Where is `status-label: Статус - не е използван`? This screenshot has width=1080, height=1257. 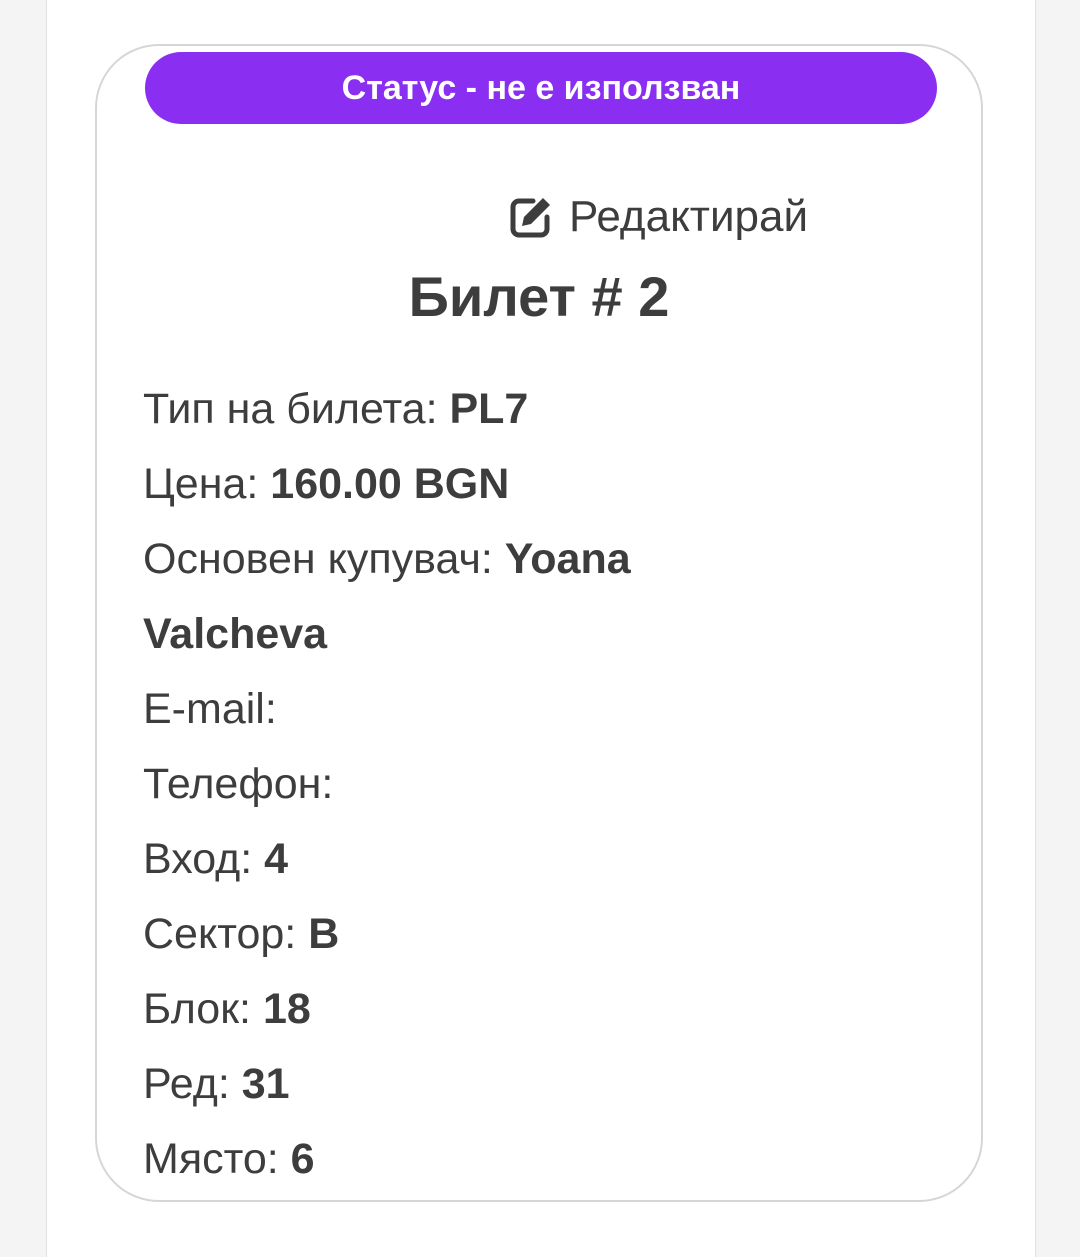
status-label: Статус - не е използван is located at coordinates (541, 87).